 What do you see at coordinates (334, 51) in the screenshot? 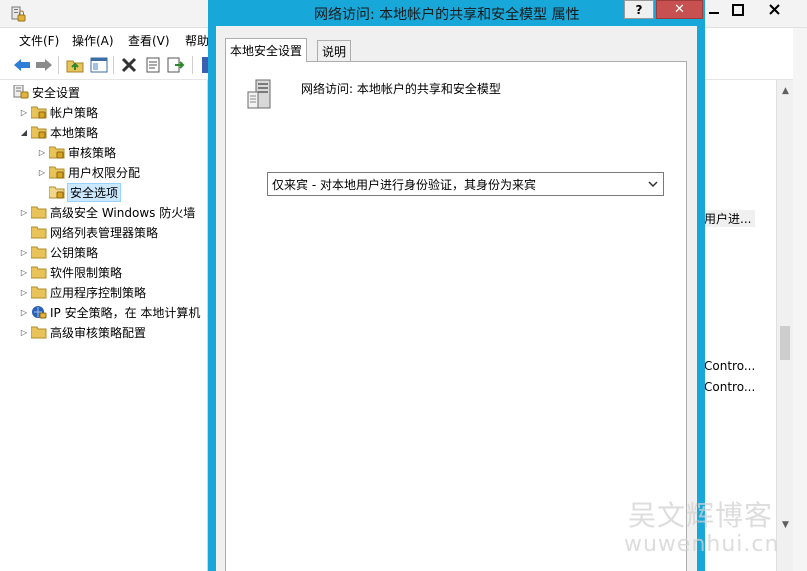
I see `tab-explain: 说明` at bounding box center [334, 51].